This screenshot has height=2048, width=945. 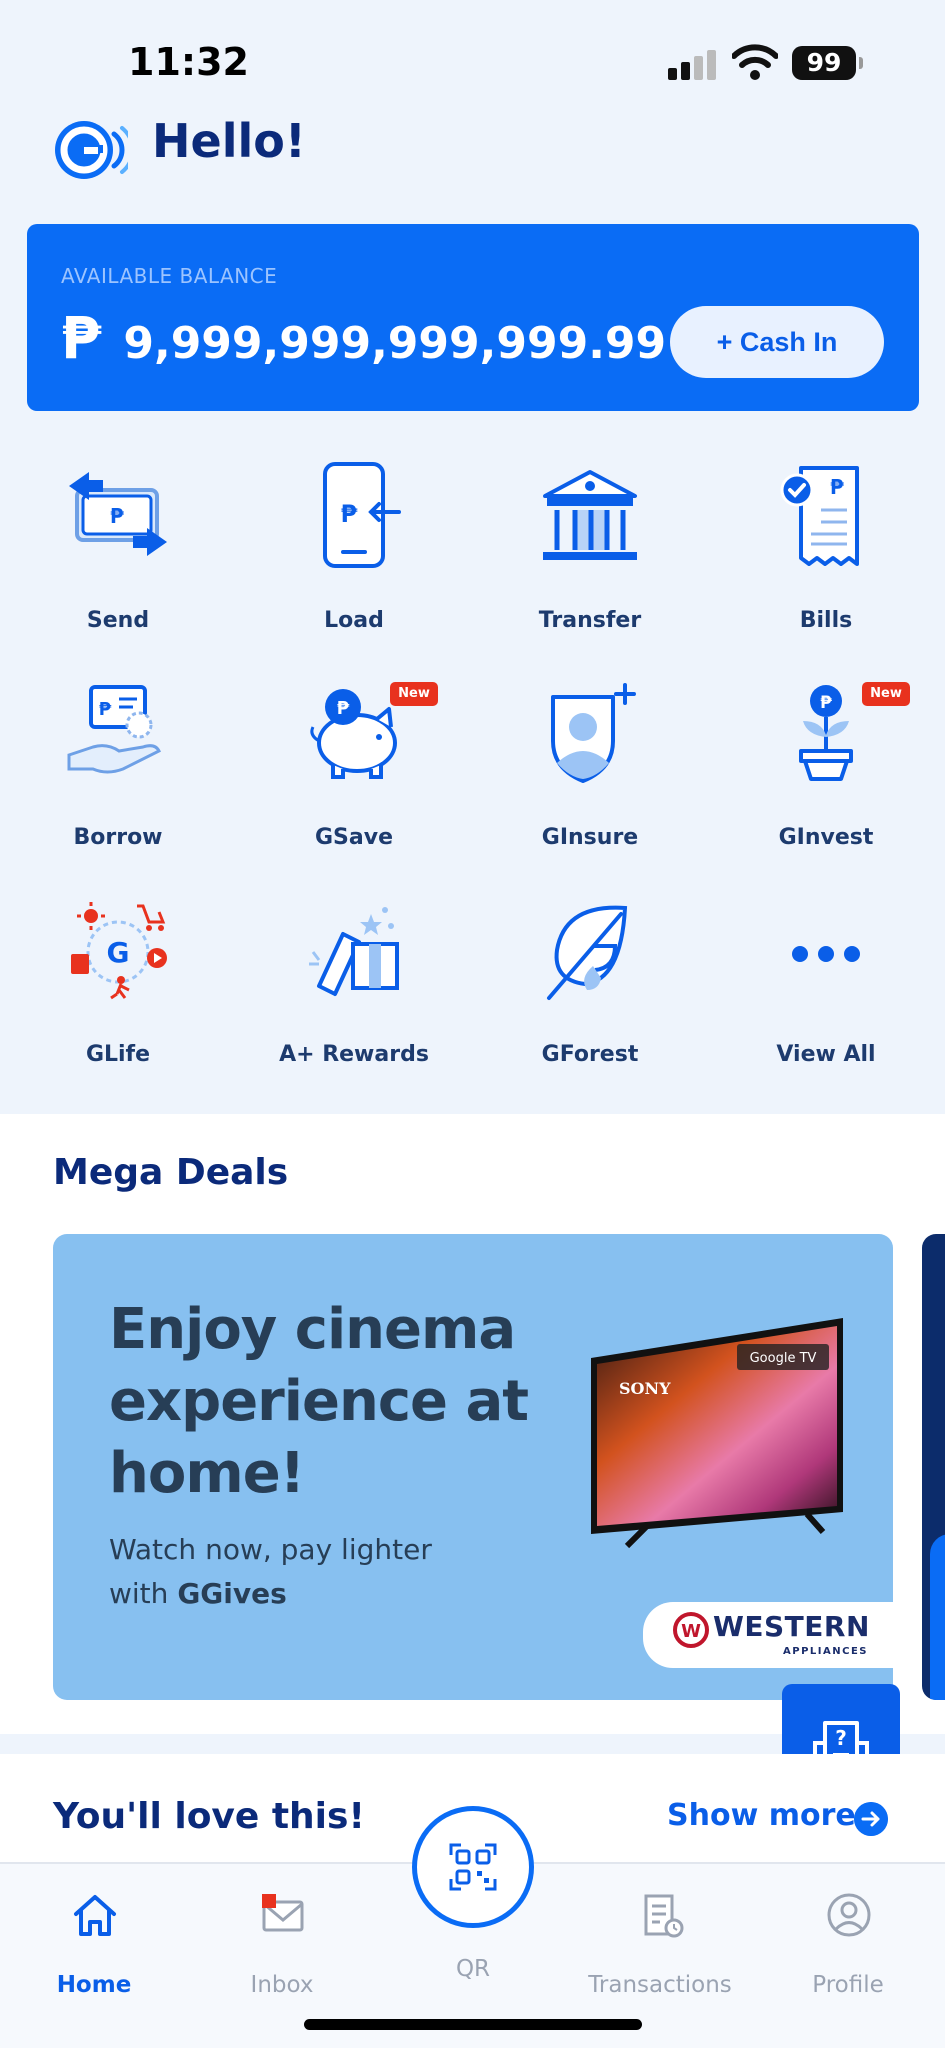 I want to click on profile-icon, so click(x=849, y=1915).